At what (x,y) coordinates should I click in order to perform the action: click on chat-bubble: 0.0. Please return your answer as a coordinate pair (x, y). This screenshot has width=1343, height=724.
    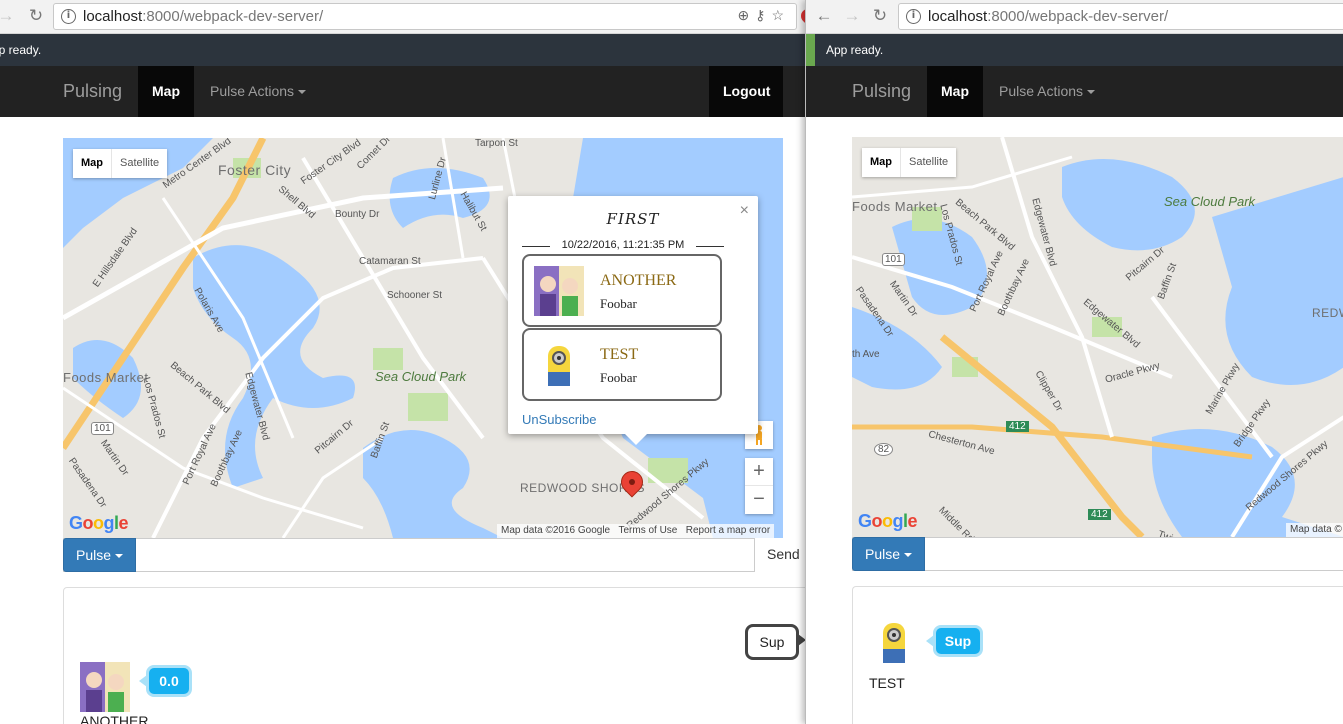
    Looking at the image, I should click on (165, 681).